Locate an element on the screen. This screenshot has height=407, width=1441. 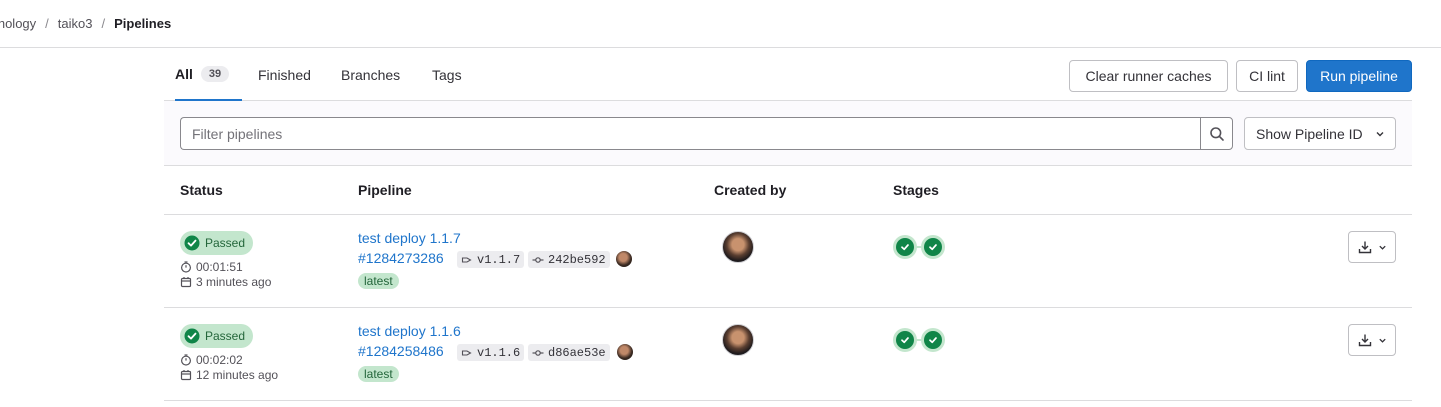
tab-all: All 39 is located at coordinates (209, 74).